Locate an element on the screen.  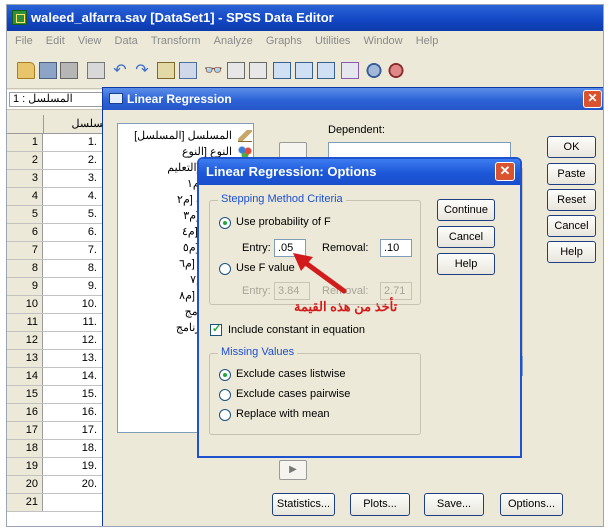
cell-value: 18. is located at coordinates (72, 448).